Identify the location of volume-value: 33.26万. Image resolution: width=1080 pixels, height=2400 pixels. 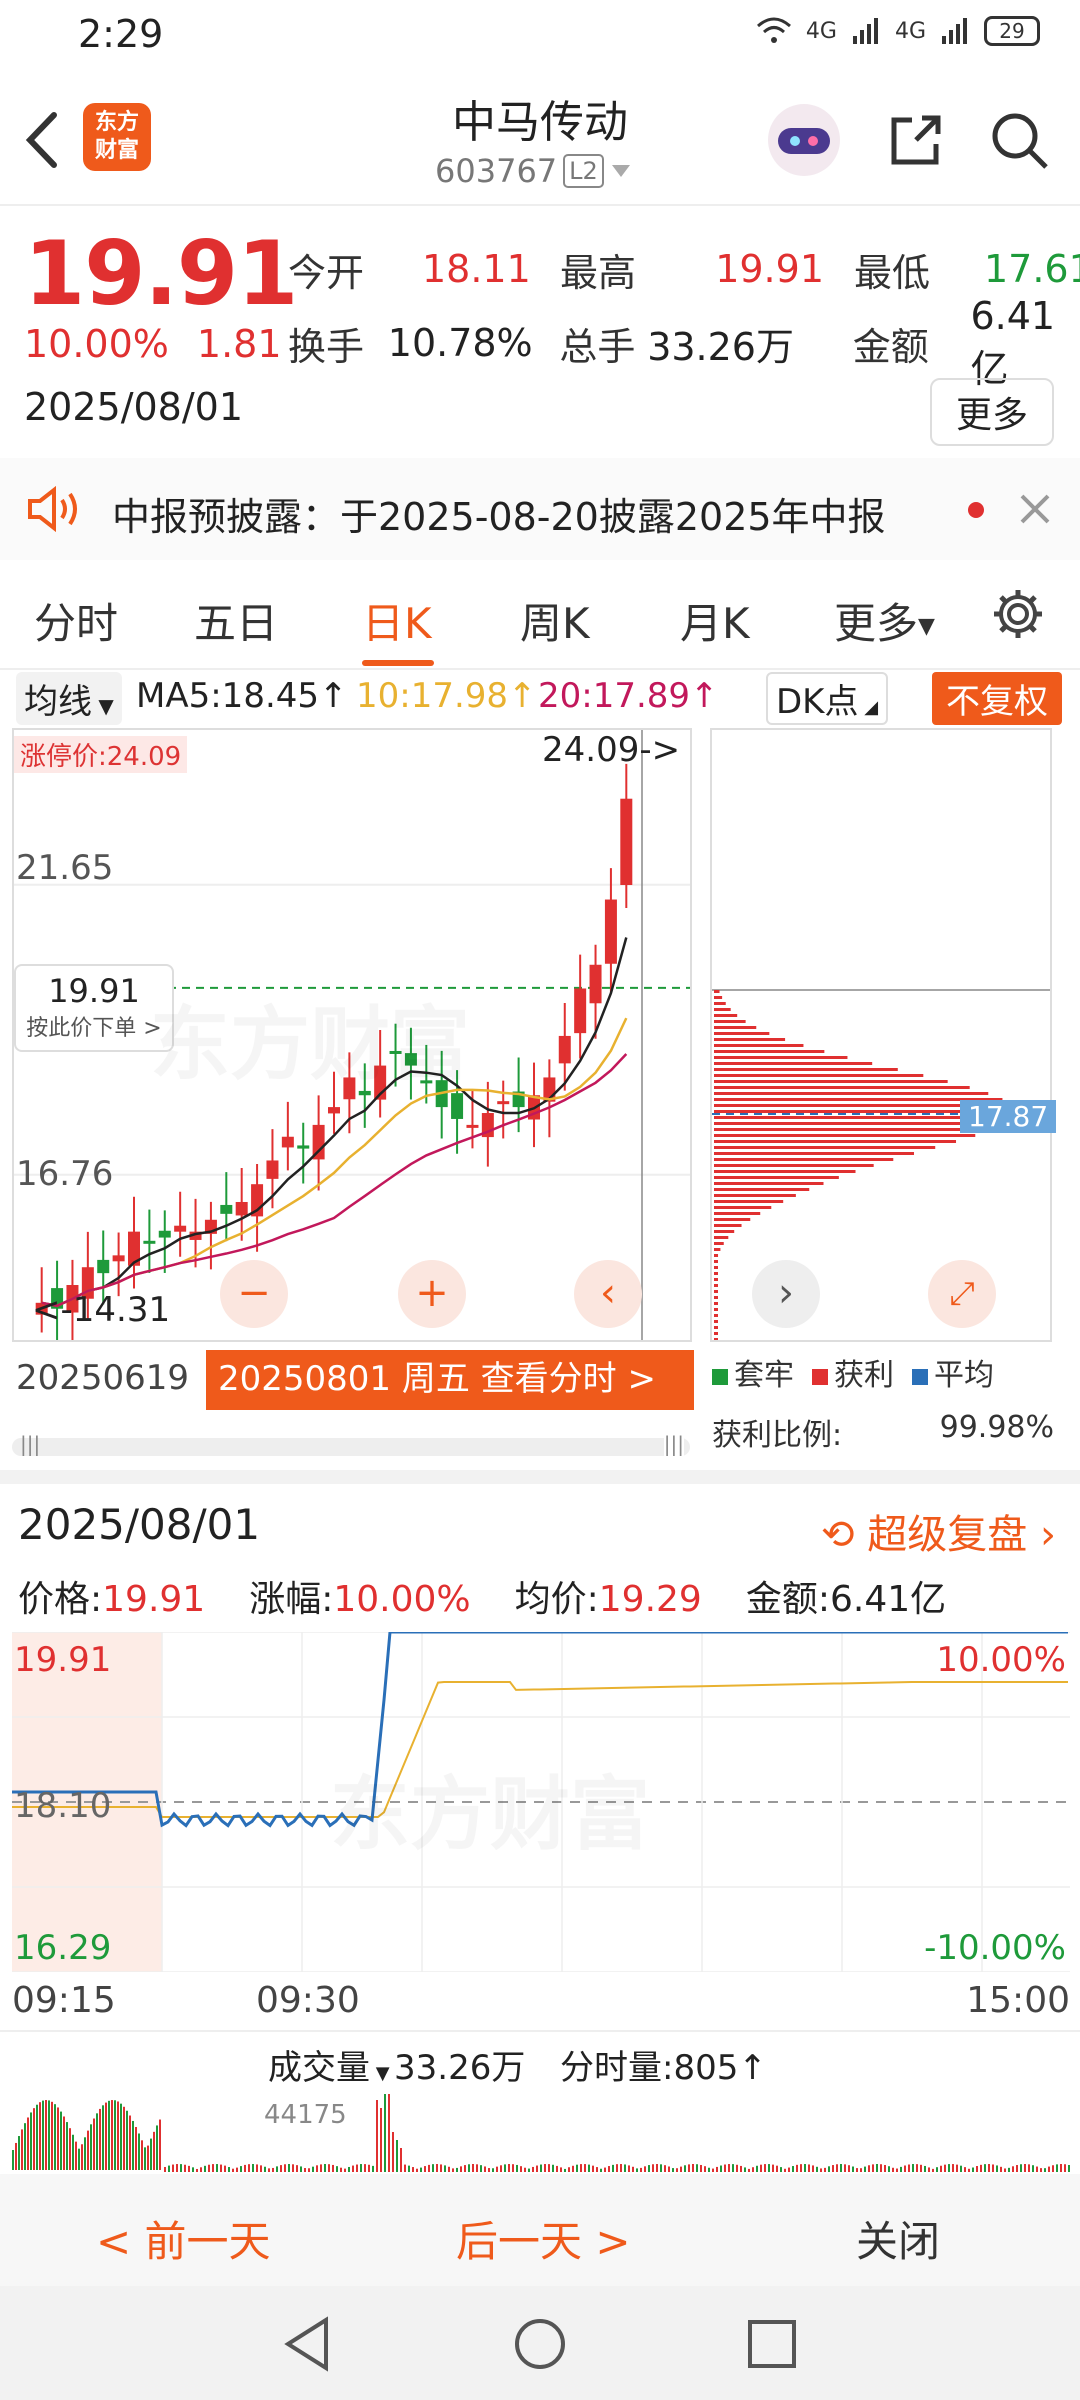
(720, 346).